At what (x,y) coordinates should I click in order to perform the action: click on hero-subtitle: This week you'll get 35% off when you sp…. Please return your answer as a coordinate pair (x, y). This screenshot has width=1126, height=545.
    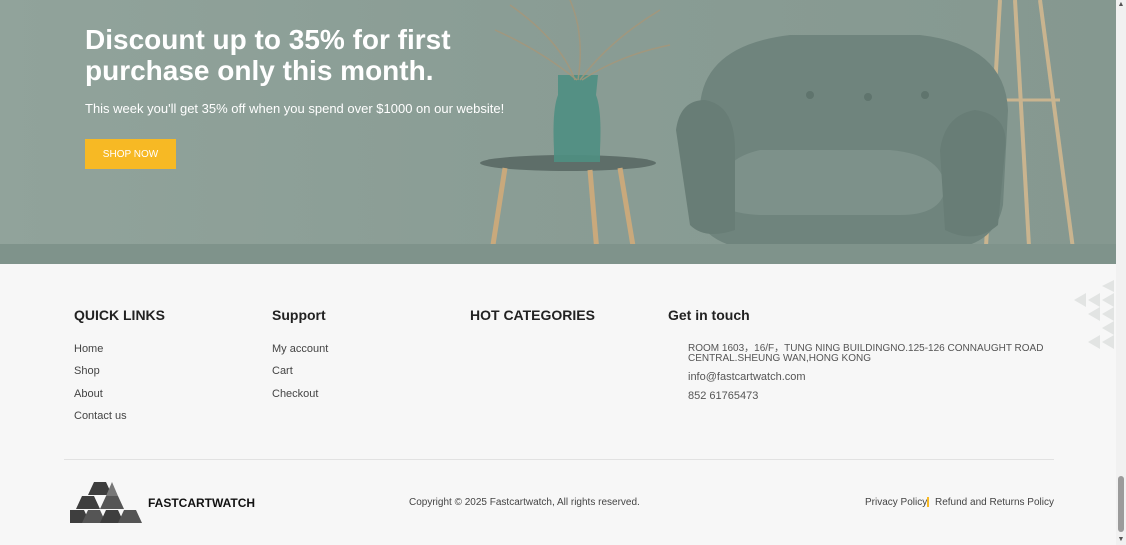
    Looking at the image, I should click on (295, 108).